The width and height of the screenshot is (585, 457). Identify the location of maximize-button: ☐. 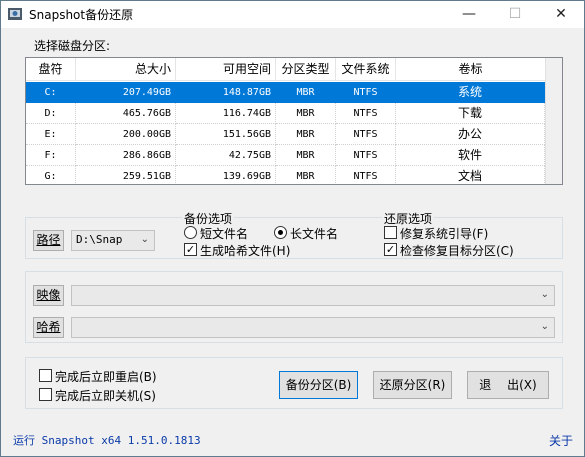
(515, 14).